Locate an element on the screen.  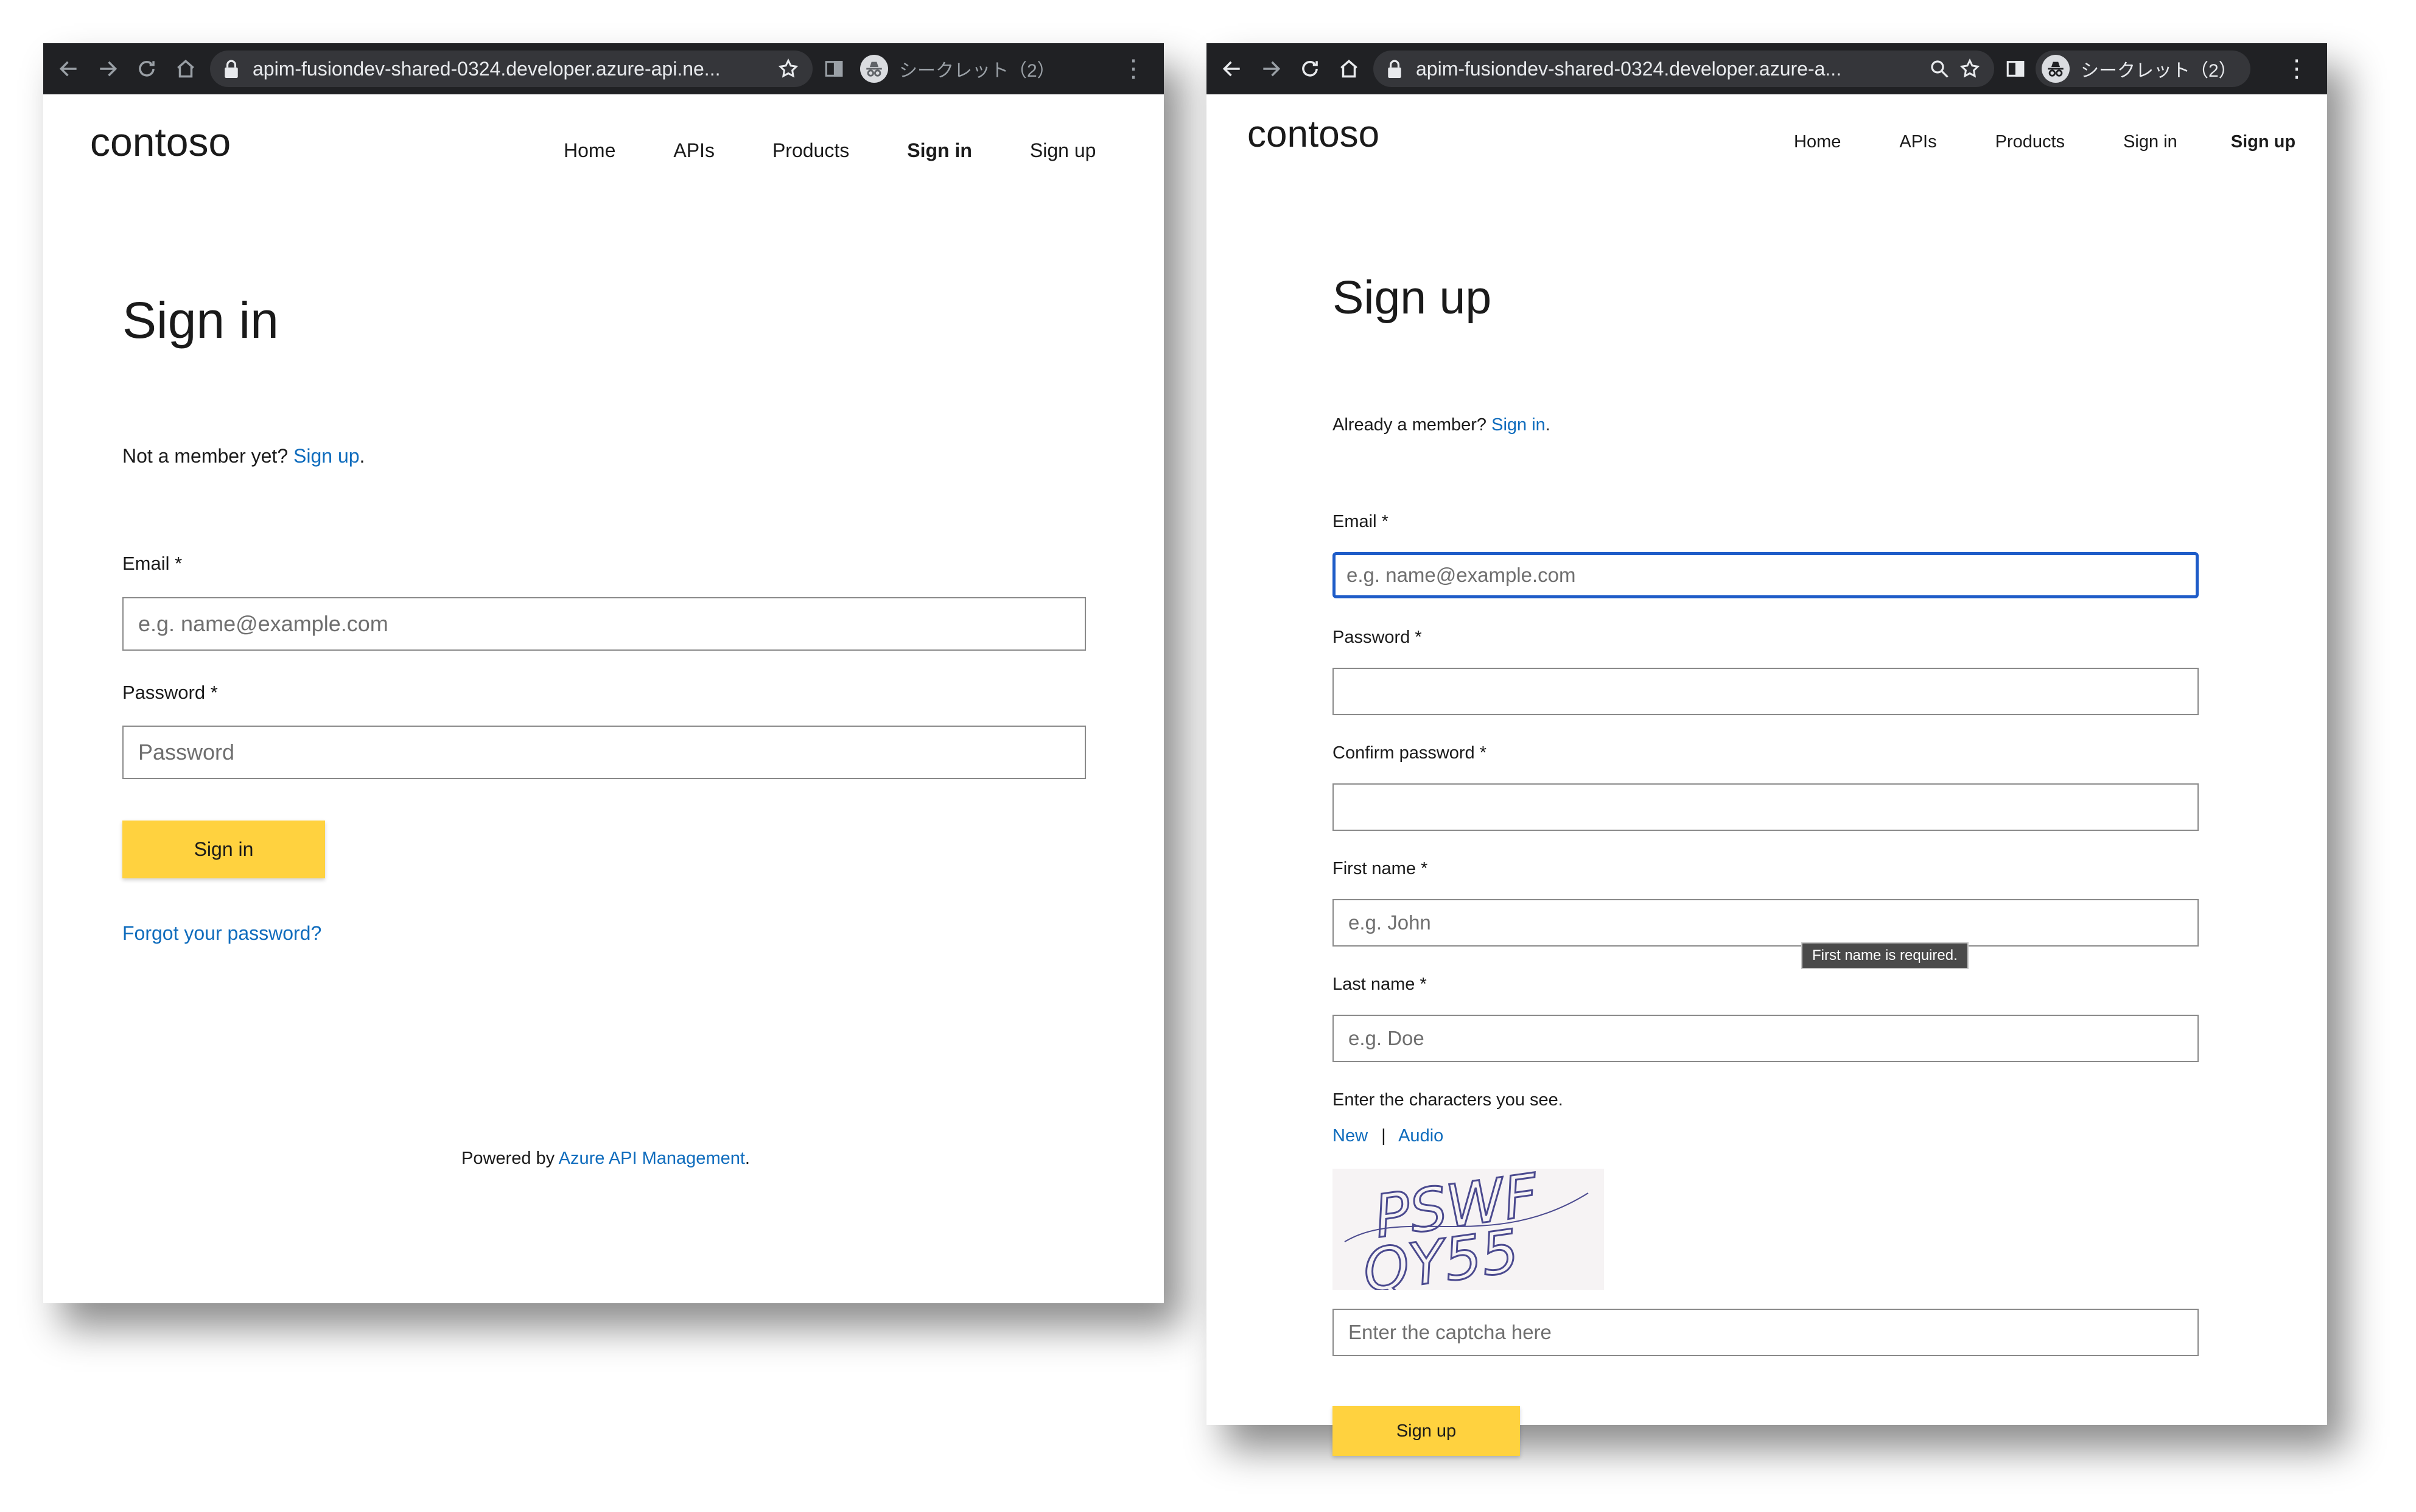
last-name-input is located at coordinates (1765, 1038).